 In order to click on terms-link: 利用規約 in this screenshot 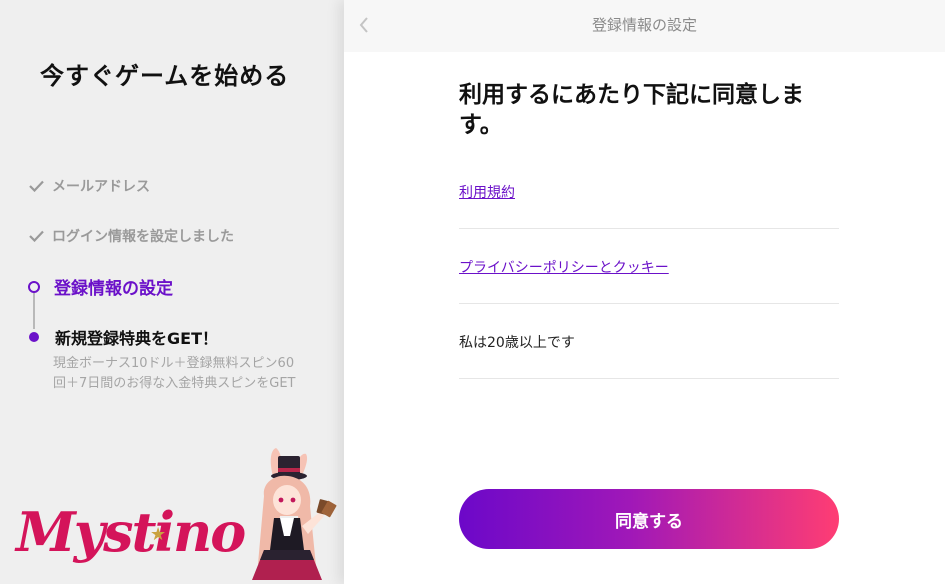, I will do `click(487, 192)`.